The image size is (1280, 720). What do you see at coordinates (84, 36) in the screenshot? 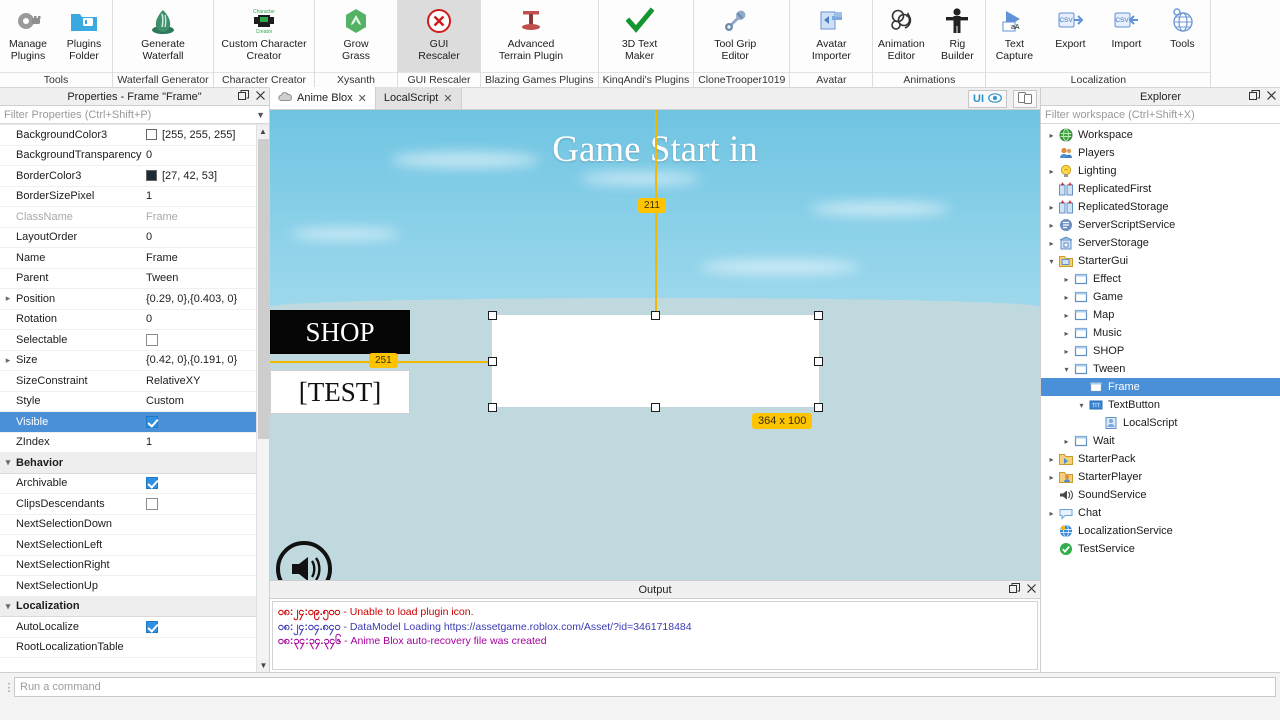
I see `plugins-folder-button: Plugins Folder` at bounding box center [84, 36].